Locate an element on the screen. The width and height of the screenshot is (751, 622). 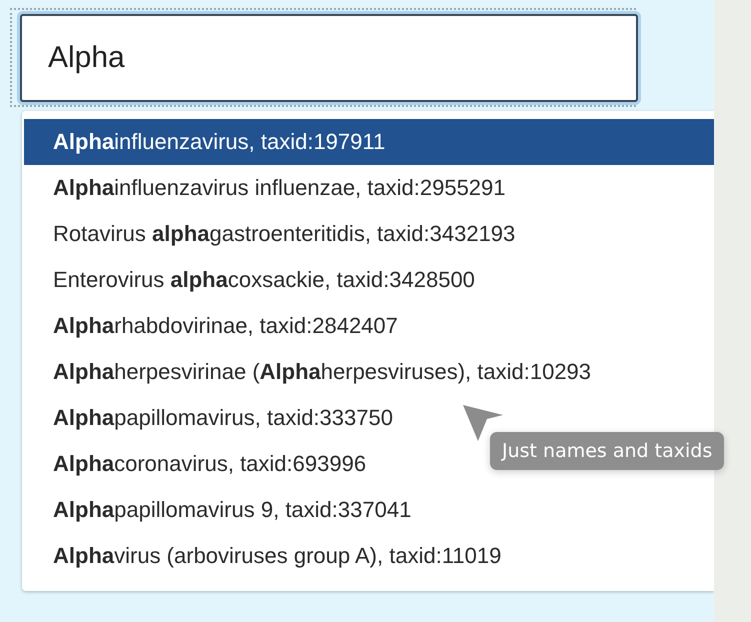
suggestion-item: Alphavirus (arboviruses group A), taxid:11019 is located at coordinates (369, 556).